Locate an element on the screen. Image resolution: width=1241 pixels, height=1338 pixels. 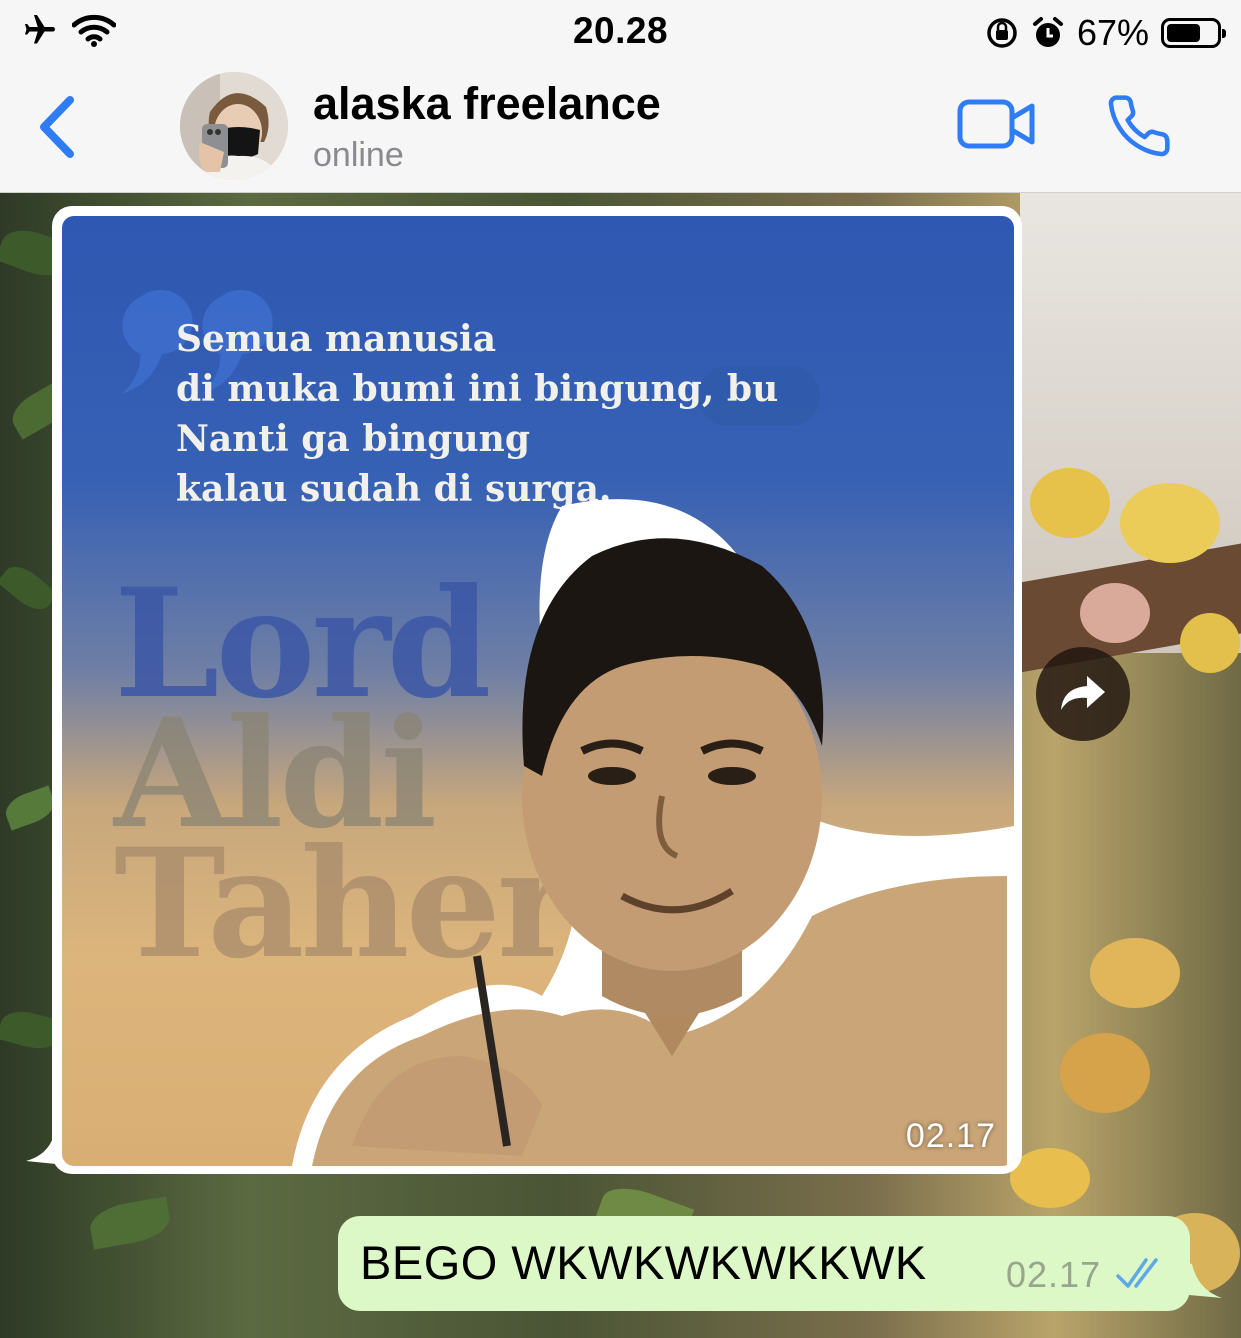
forward-arrow-icon is located at coordinates (1083, 693).